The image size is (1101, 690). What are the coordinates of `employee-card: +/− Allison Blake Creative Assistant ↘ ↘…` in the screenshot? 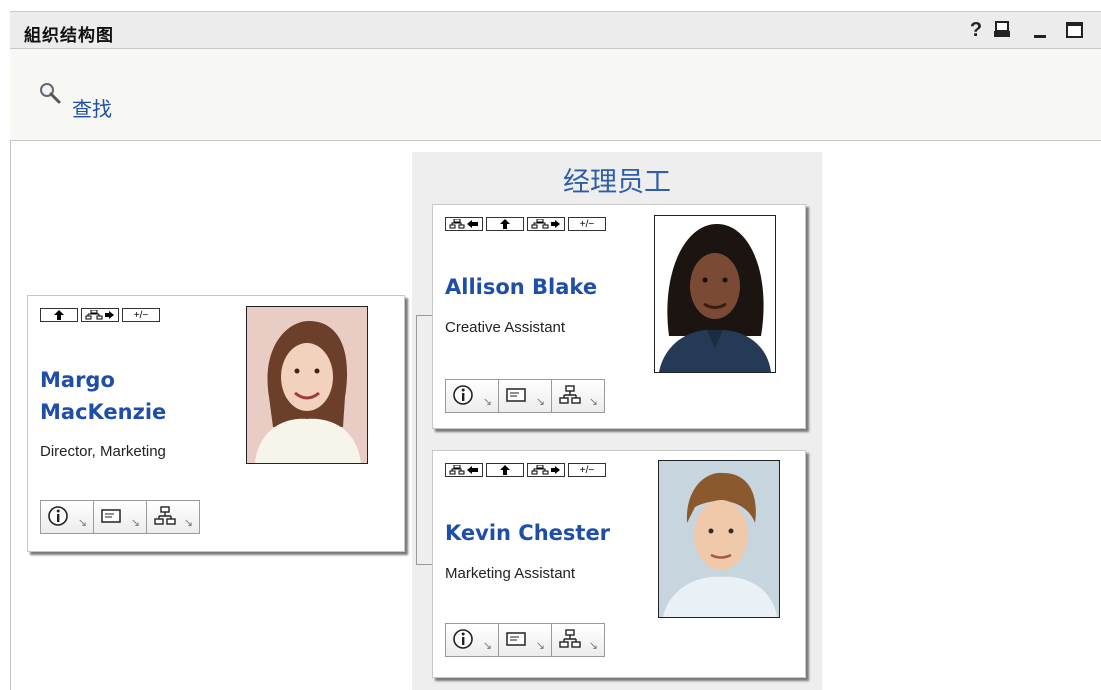 It's located at (619, 316).